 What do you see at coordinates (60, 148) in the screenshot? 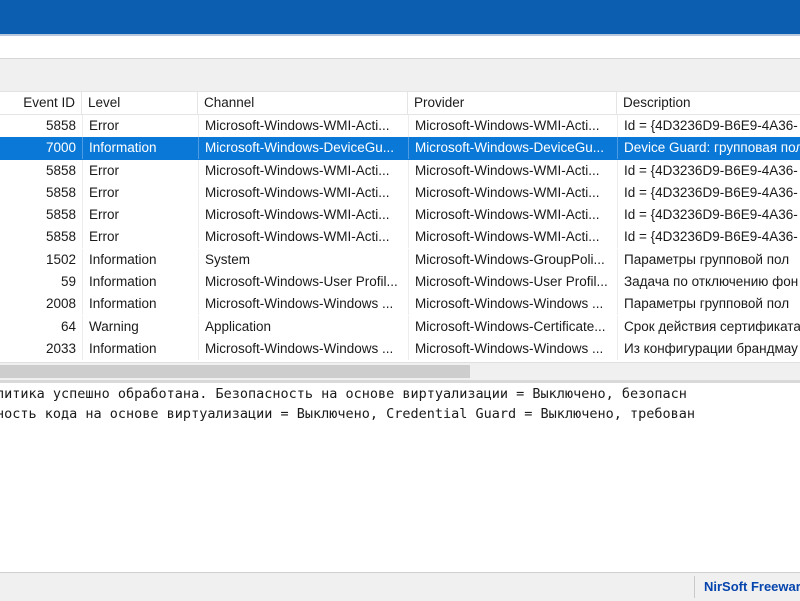
I see `cell-event-id: 7000` at bounding box center [60, 148].